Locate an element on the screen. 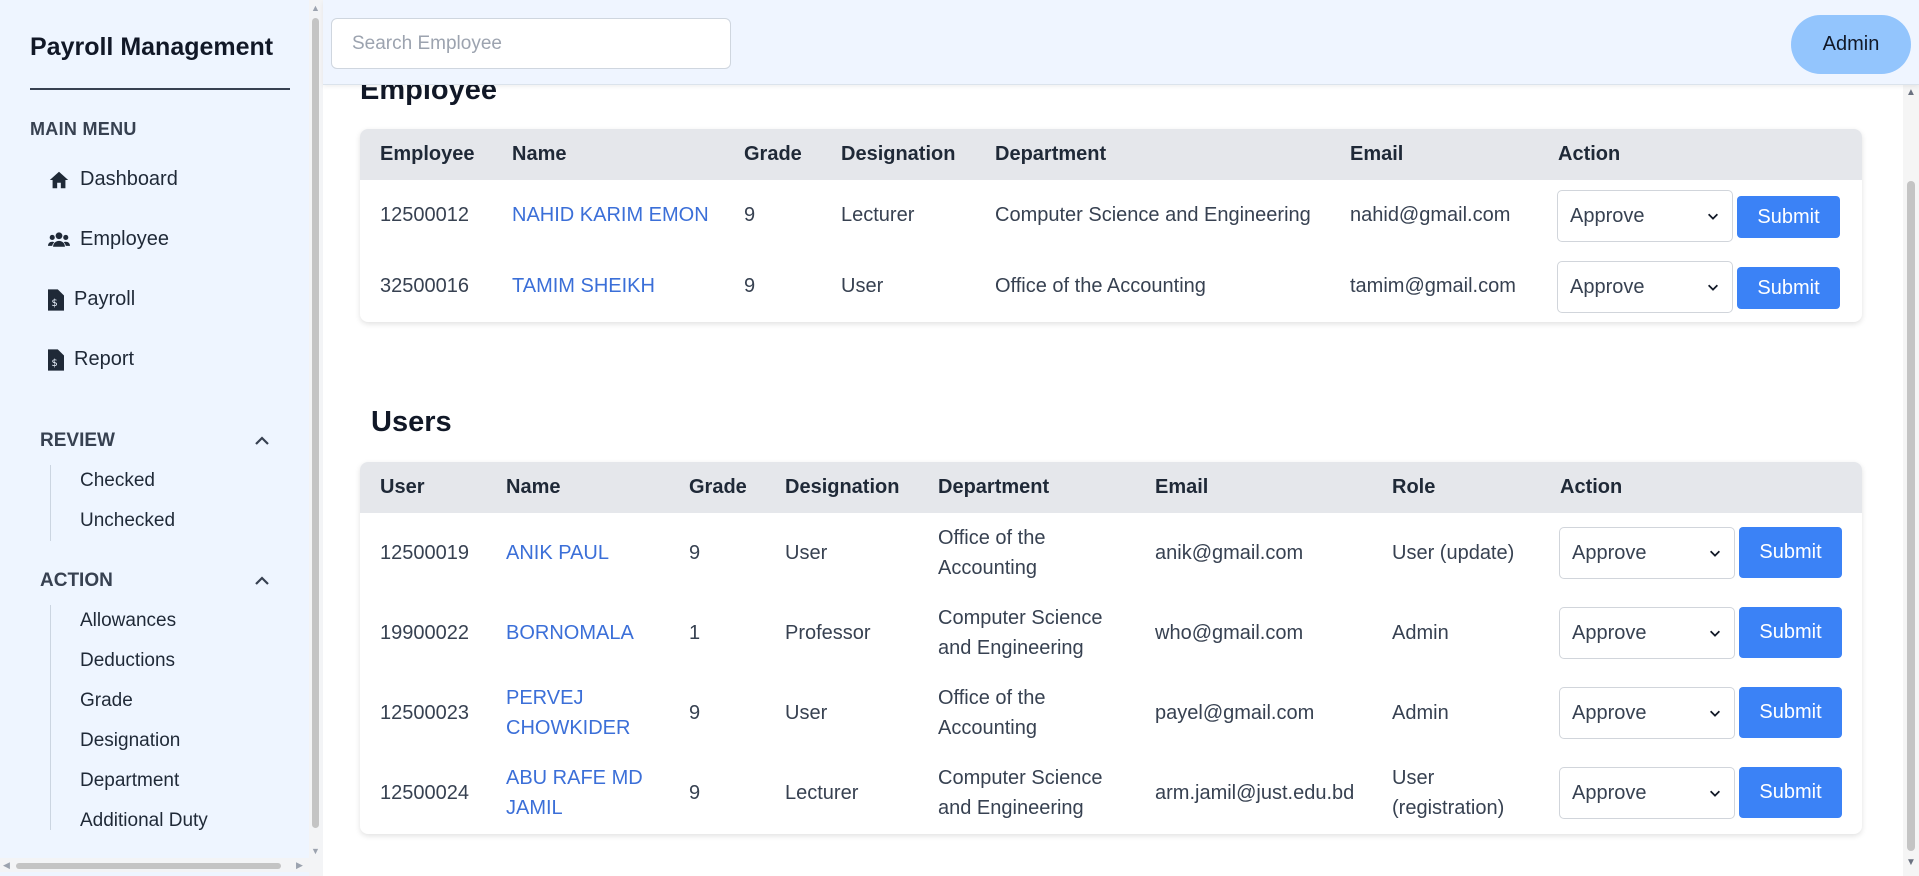 The width and height of the screenshot is (1919, 876). sidebar-item-deductions: Deductions is located at coordinates (127, 661).